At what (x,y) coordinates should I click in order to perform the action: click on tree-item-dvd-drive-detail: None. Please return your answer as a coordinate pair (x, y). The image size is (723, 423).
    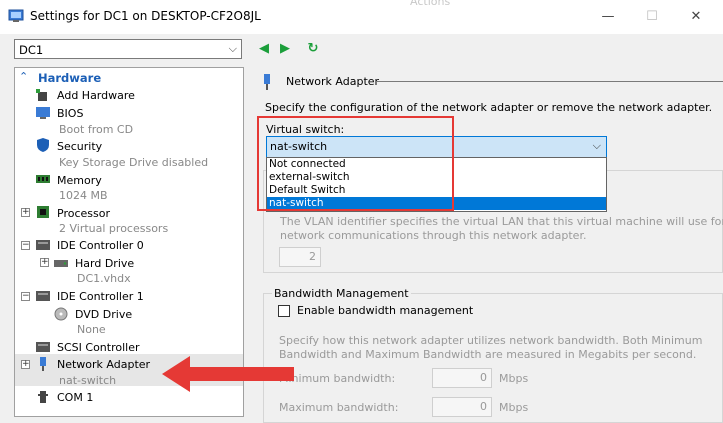
    Looking at the image, I should click on (91, 329).